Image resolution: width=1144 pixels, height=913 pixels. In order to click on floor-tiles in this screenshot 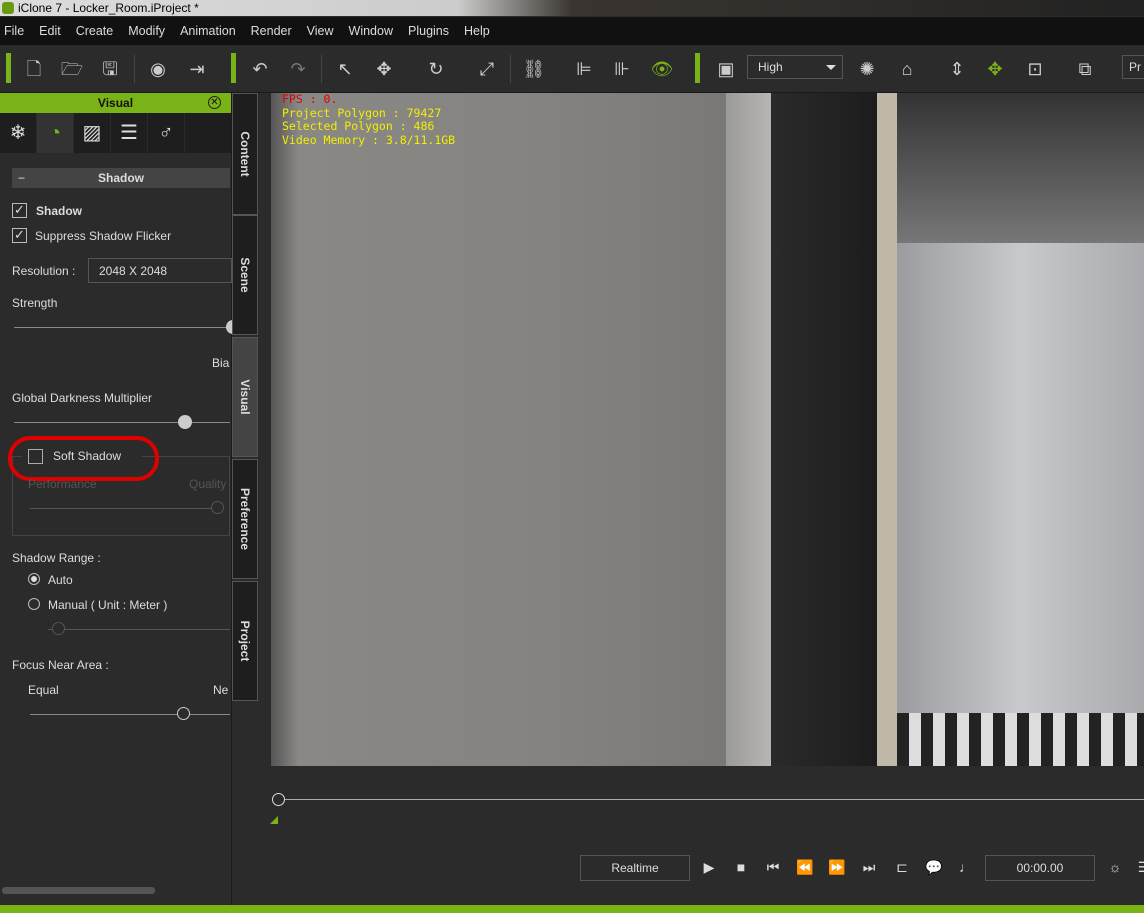, I will do `click(1020, 739)`.